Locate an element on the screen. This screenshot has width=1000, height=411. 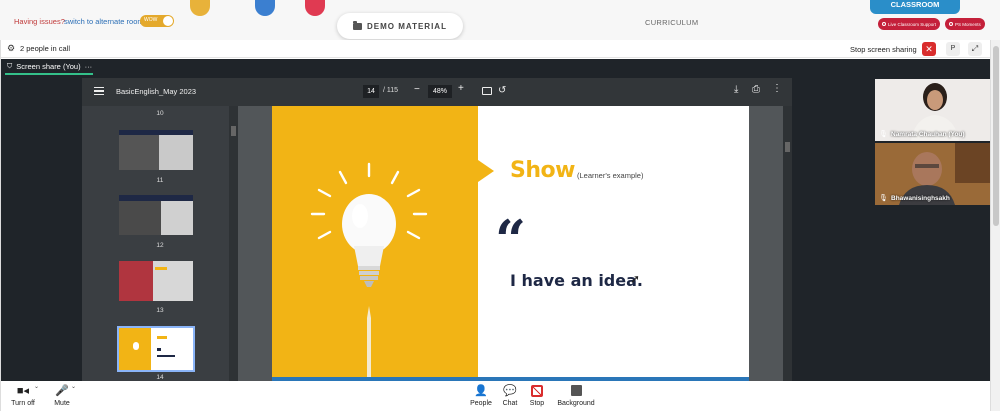
thumbnail-page-number: 12 is located at coordinates (160, 245).